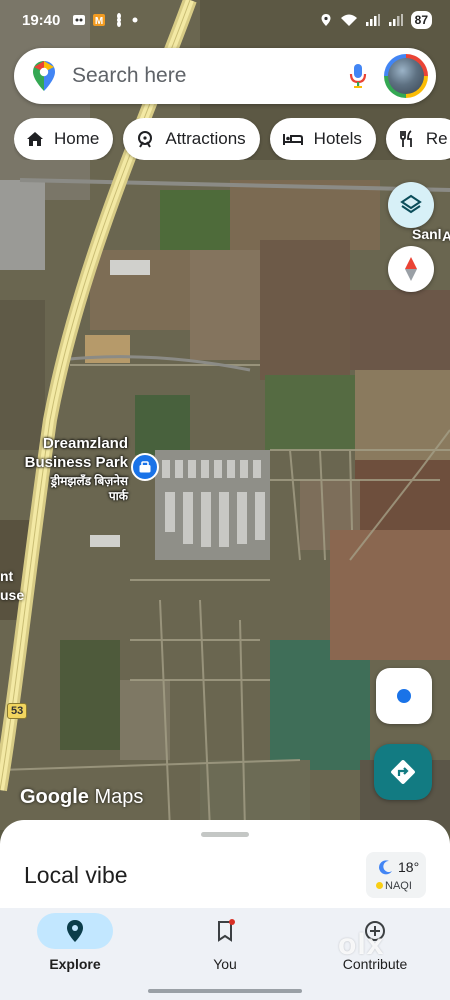 This screenshot has width=450, height=1000. I want to click on app-notification-icon: M, so click(99, 20).